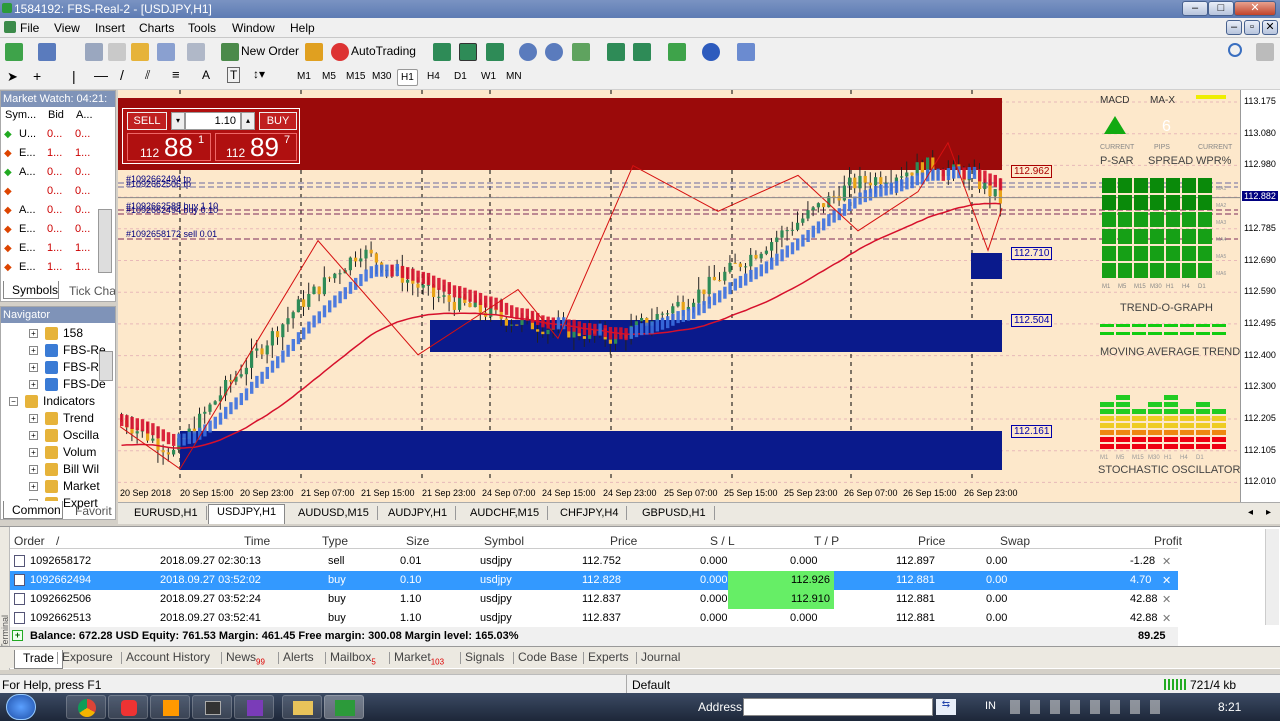  Describe the element at coordinates (419, 658) in the screenshot. I see `terminal-tab: Market103` at that location.